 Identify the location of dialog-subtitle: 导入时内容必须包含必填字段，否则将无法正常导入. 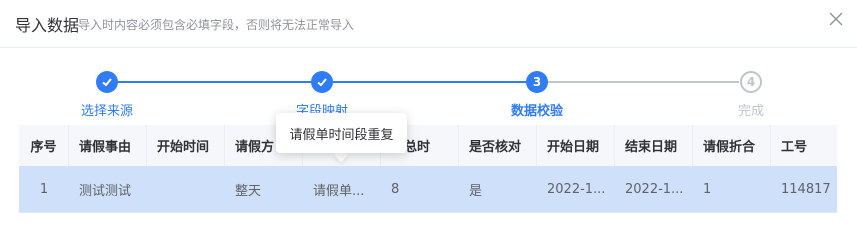
(216, 25).